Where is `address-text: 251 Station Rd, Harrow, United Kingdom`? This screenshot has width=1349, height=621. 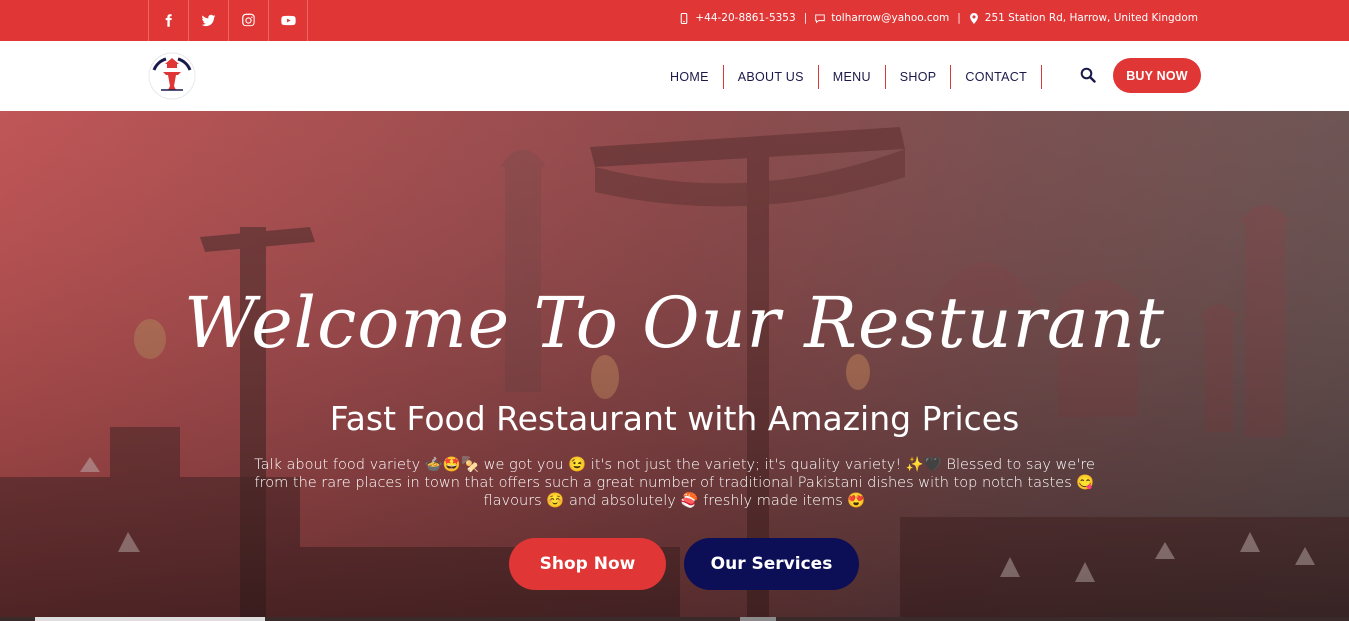
address-text: 251 Station Rd, Harrow, United Kingdom is located at coordinates (1091, 18).